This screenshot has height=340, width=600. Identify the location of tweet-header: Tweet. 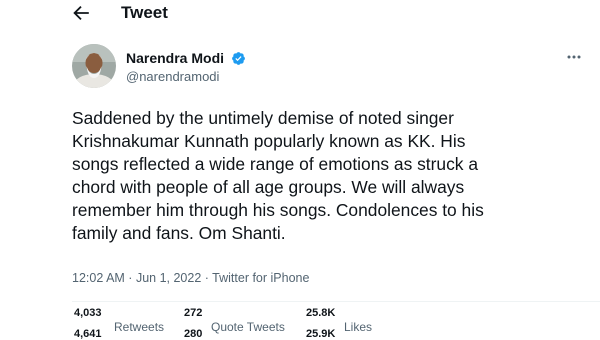
(300, 13).